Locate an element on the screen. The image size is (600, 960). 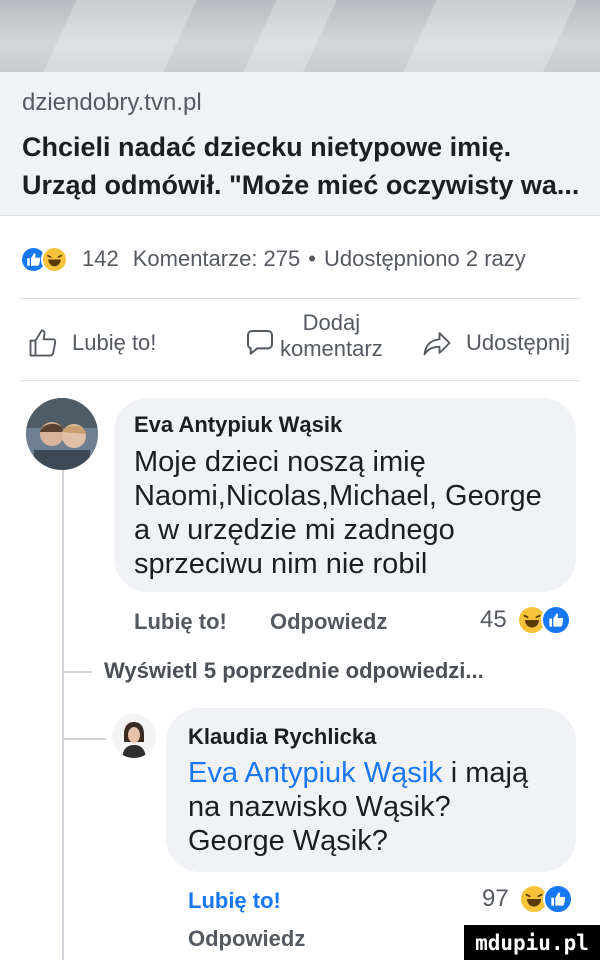
comment-text-line: Moje dzieci noszą imię is located at coordinates (280, 462).